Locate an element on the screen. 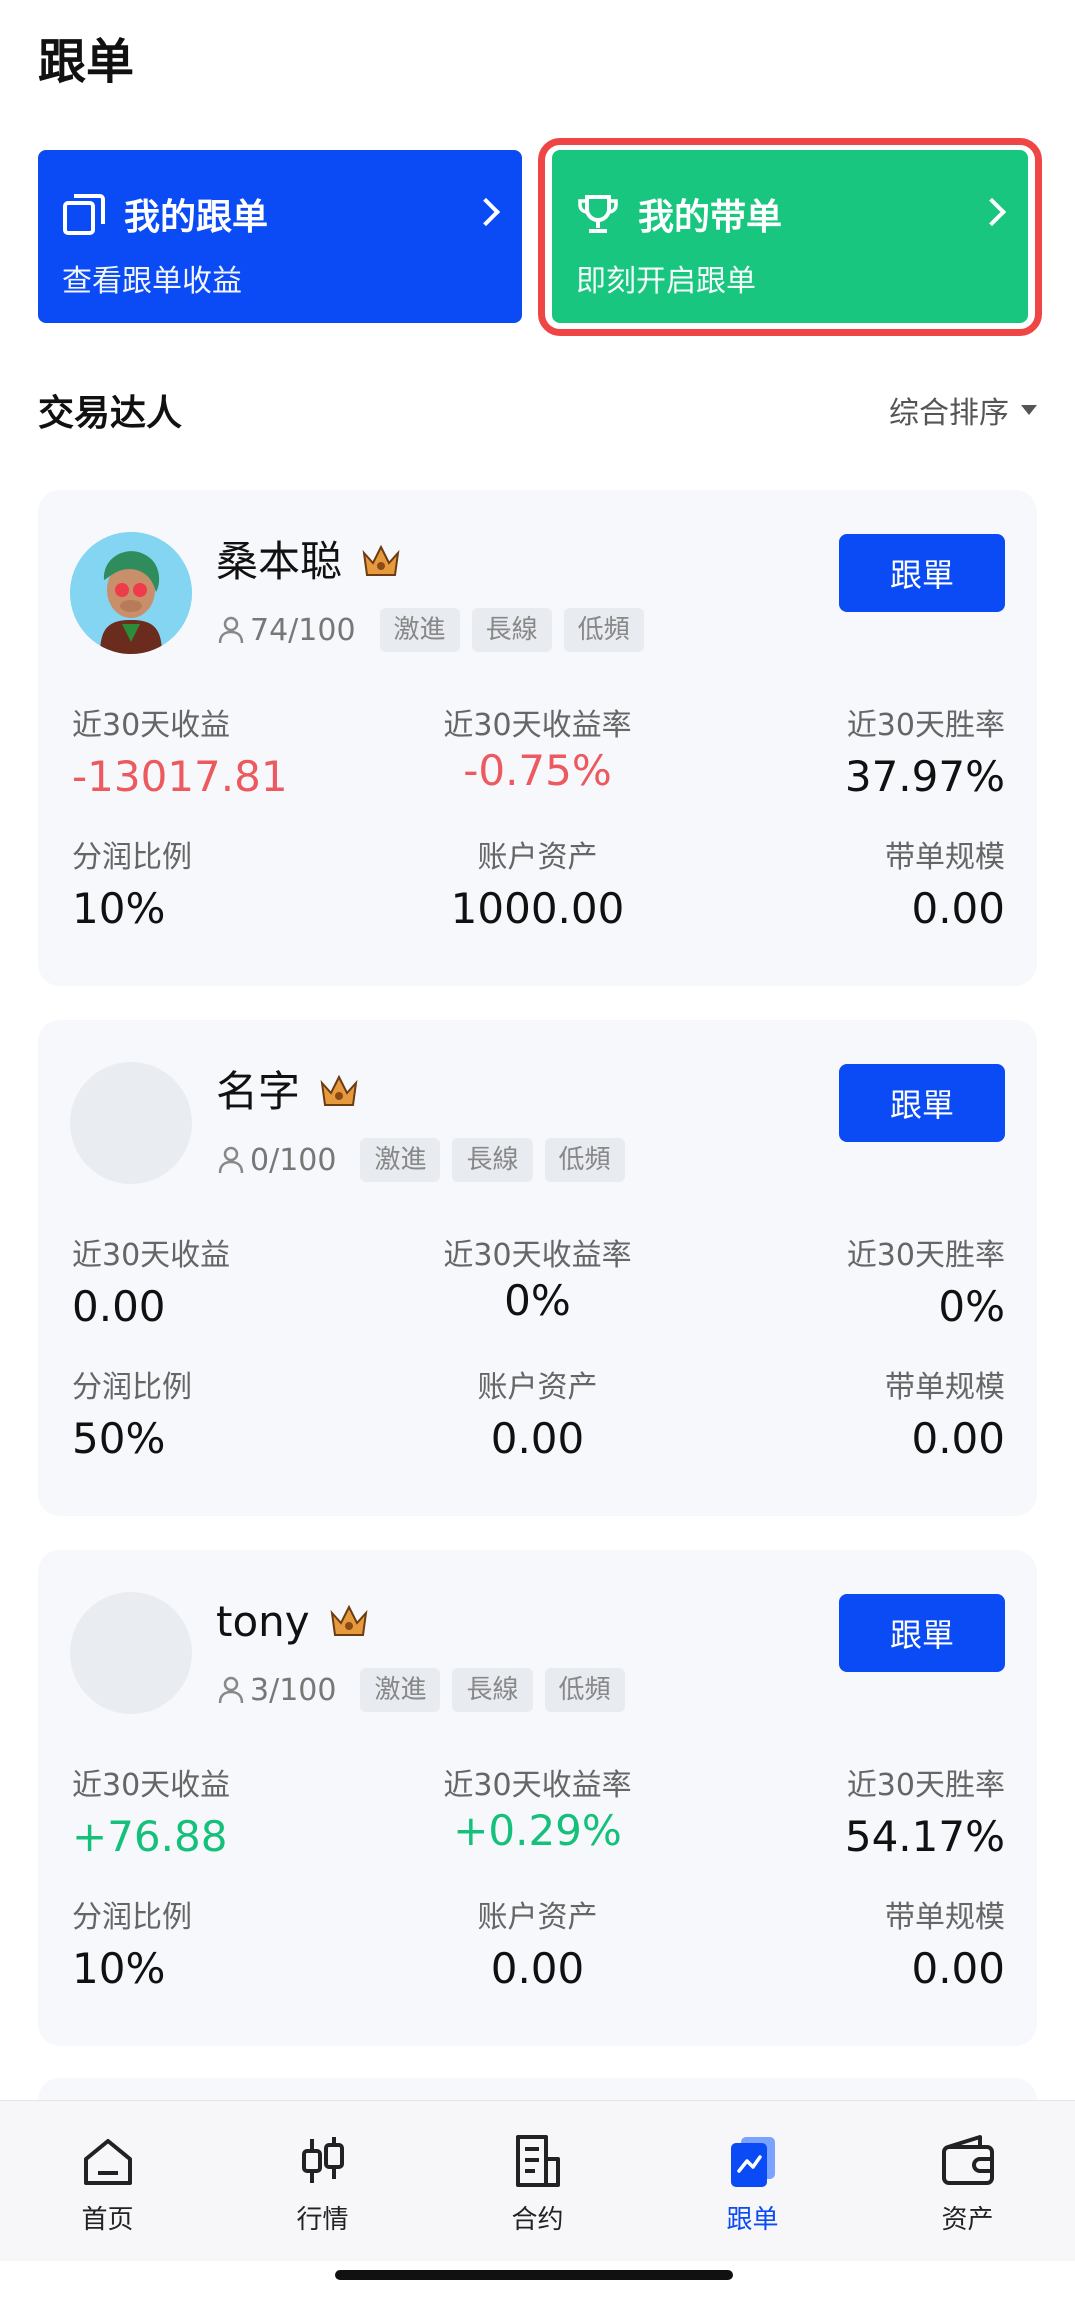 Image resolution: width=1075 pixels, height=2301 pixels. trader-meta: 0/100 激進 長線 低頻 is located at coordinates (421, 1160).